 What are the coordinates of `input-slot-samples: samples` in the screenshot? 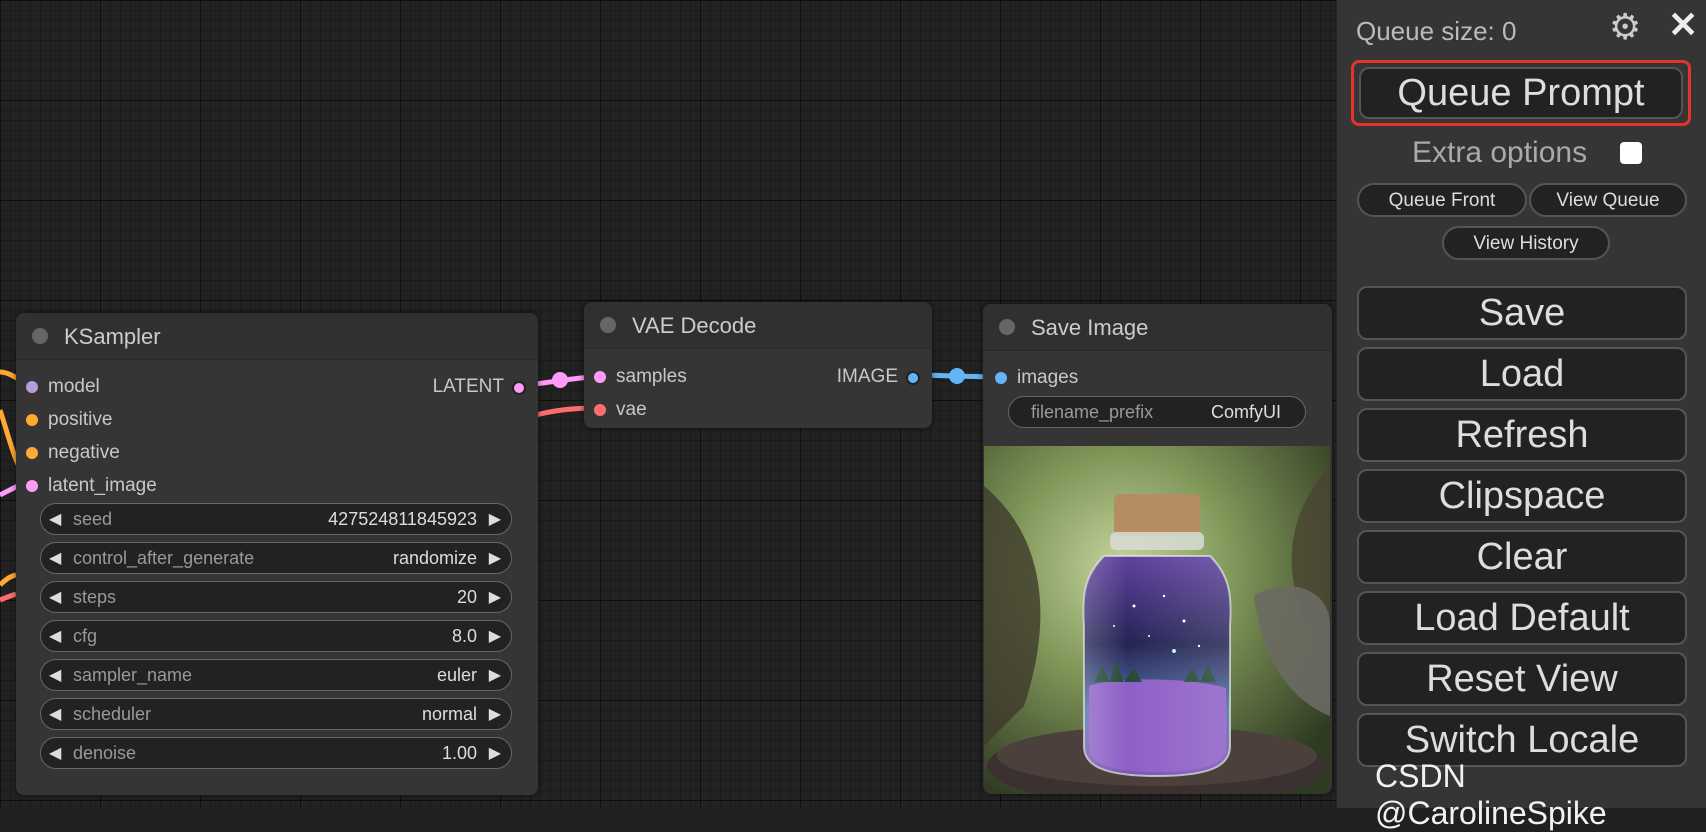 It's located at (640, 377).